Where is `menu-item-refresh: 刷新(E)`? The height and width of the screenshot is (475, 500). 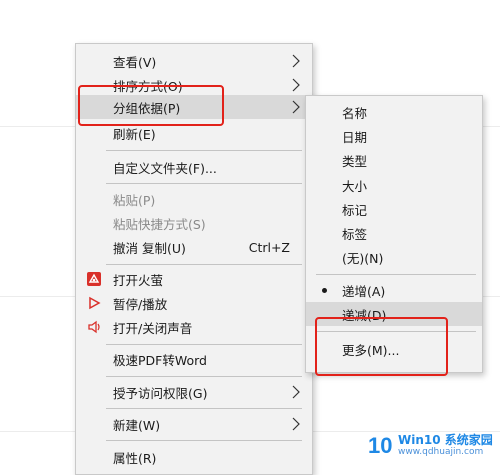 menu-item-refresh: 刷新(E) is located at coordinates (194, 133).